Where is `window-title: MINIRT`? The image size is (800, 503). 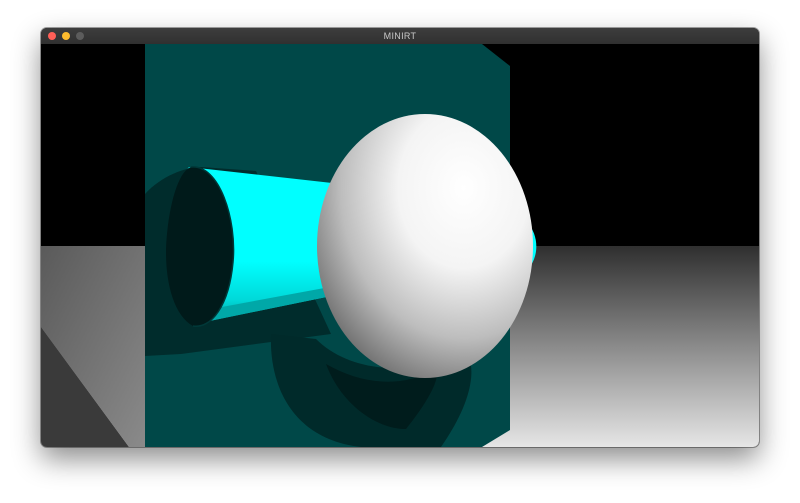 window-title: MINIRT is located at coordinates (400, 36).